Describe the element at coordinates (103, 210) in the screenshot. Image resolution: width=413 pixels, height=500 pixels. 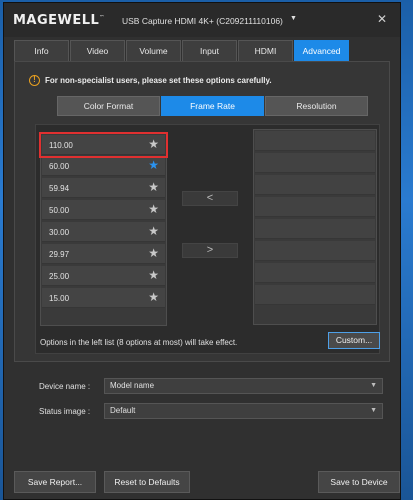
I see `list-item: 50.00 ★` at that location.